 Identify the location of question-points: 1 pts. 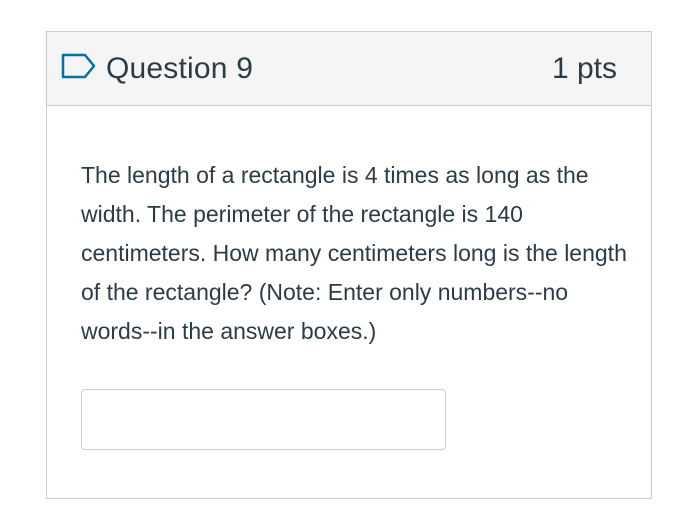
(584, 68).